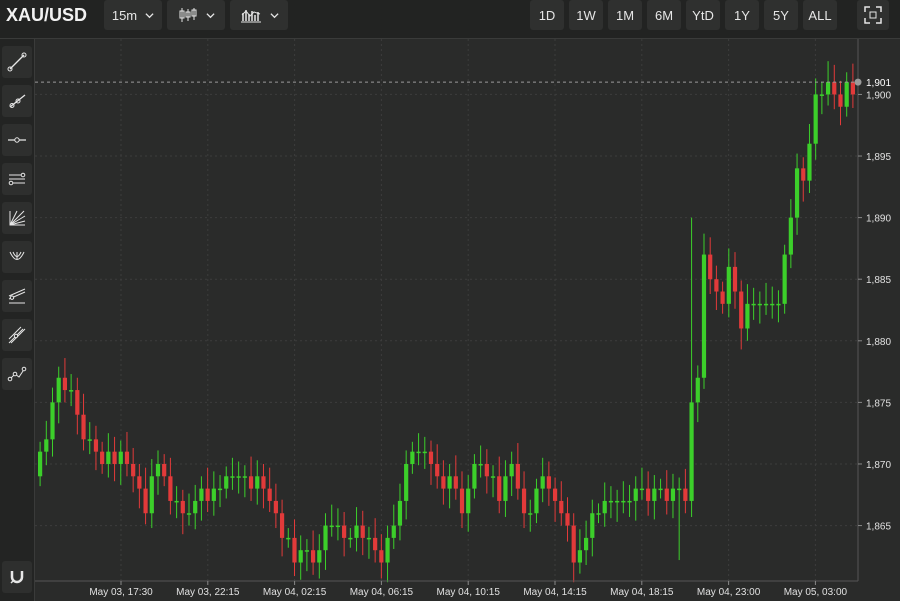 The image size is (900, 601). What do you see at coordinates (555, 592) in the screenshot?
I see `x-tick-label: May 04, 14:15` at bounding box center [555, 592].